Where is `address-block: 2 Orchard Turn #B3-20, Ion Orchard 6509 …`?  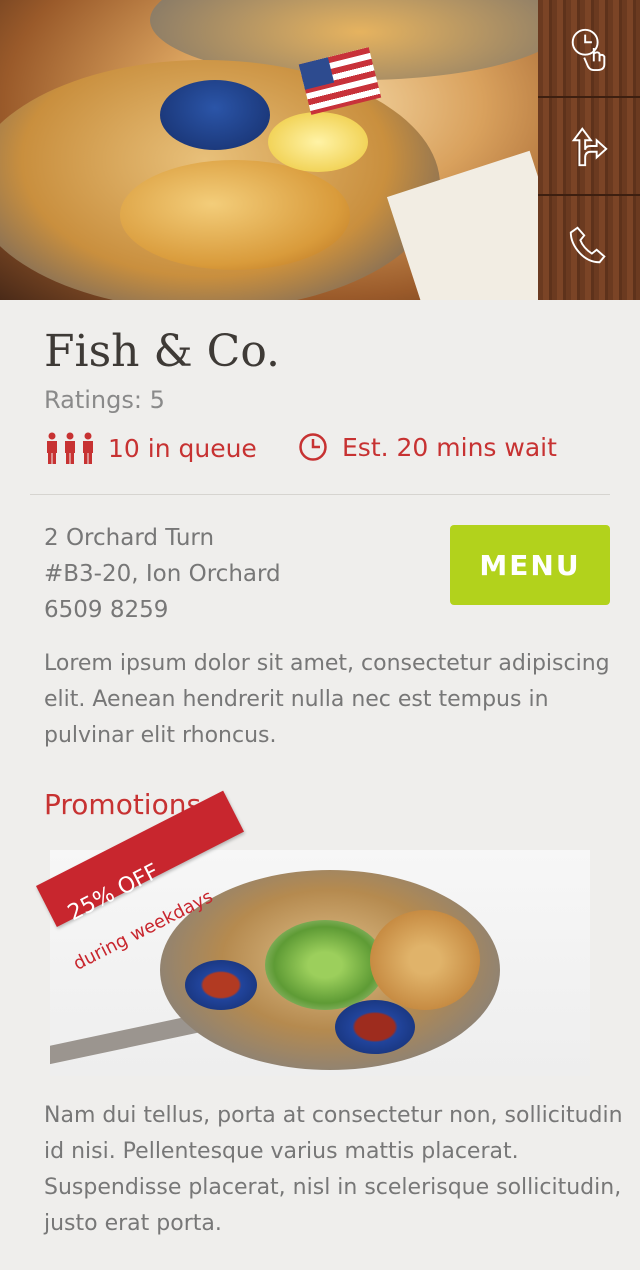 address-block: 2 Orchard Turn #B3-20, Ion Orchard 6509 … is located at coordinates (162, 574).